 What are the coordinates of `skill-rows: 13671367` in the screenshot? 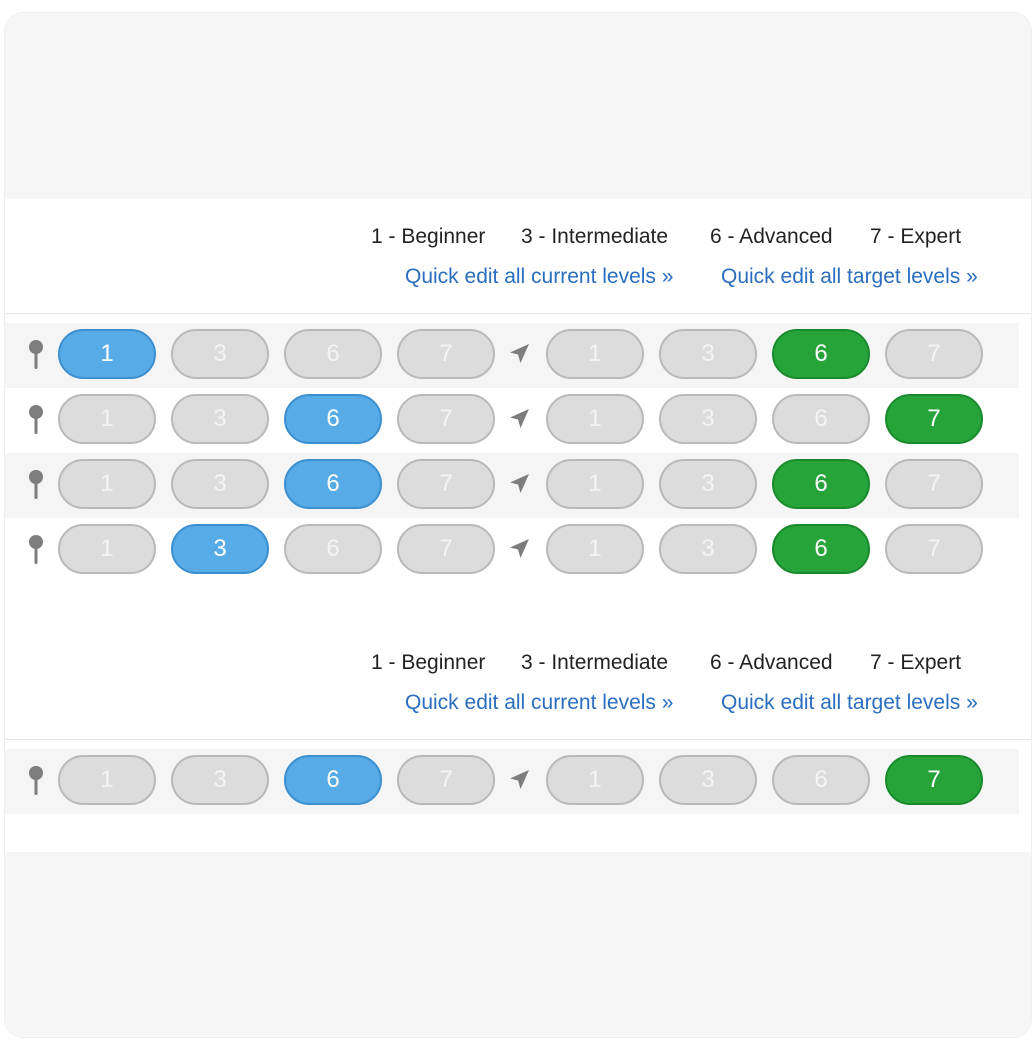 It's located at (512, 781).